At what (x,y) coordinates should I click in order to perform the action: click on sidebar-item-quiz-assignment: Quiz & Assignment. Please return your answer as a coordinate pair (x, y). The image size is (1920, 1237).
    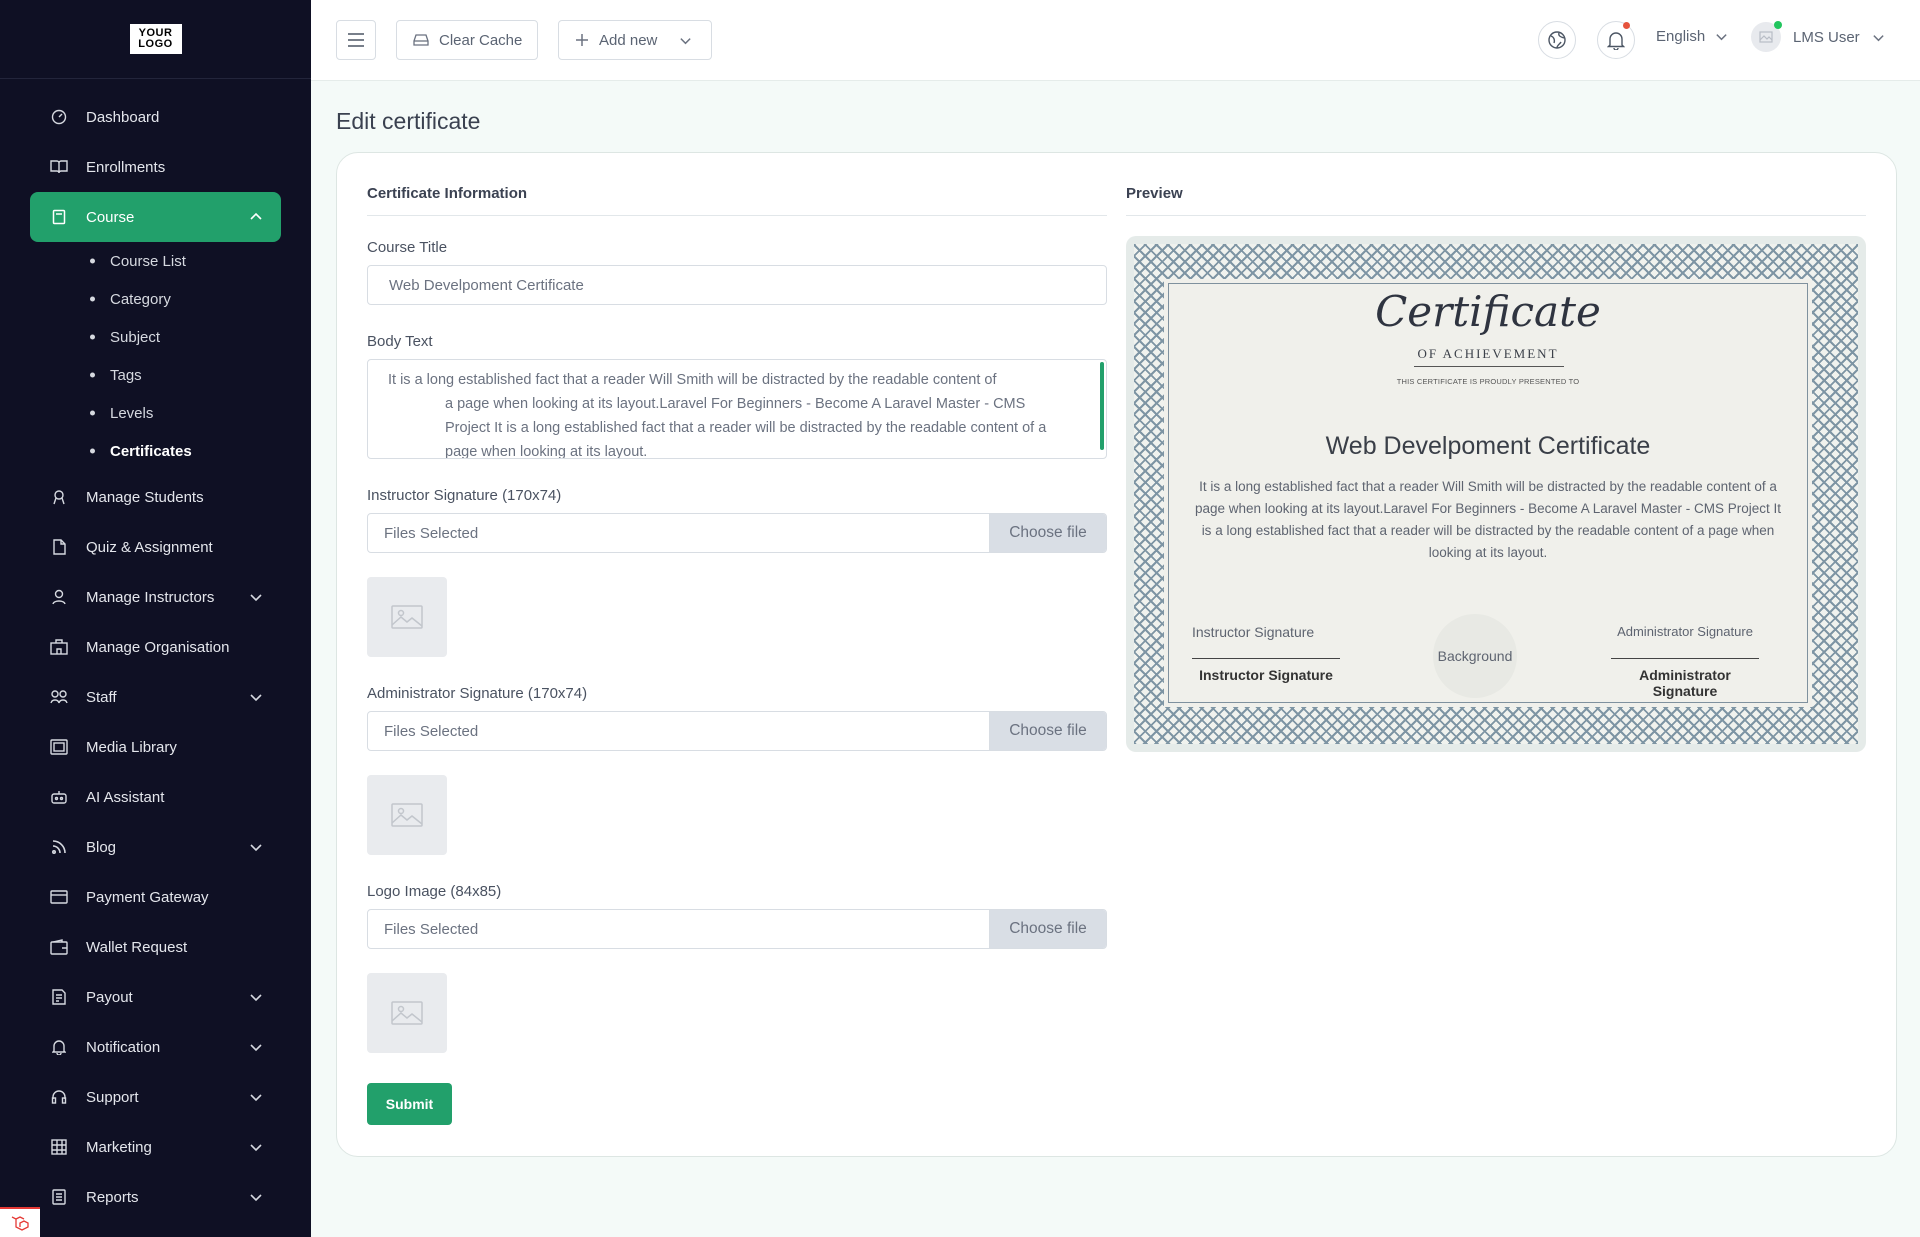
    Looking at the image, I should click on (140, 547).